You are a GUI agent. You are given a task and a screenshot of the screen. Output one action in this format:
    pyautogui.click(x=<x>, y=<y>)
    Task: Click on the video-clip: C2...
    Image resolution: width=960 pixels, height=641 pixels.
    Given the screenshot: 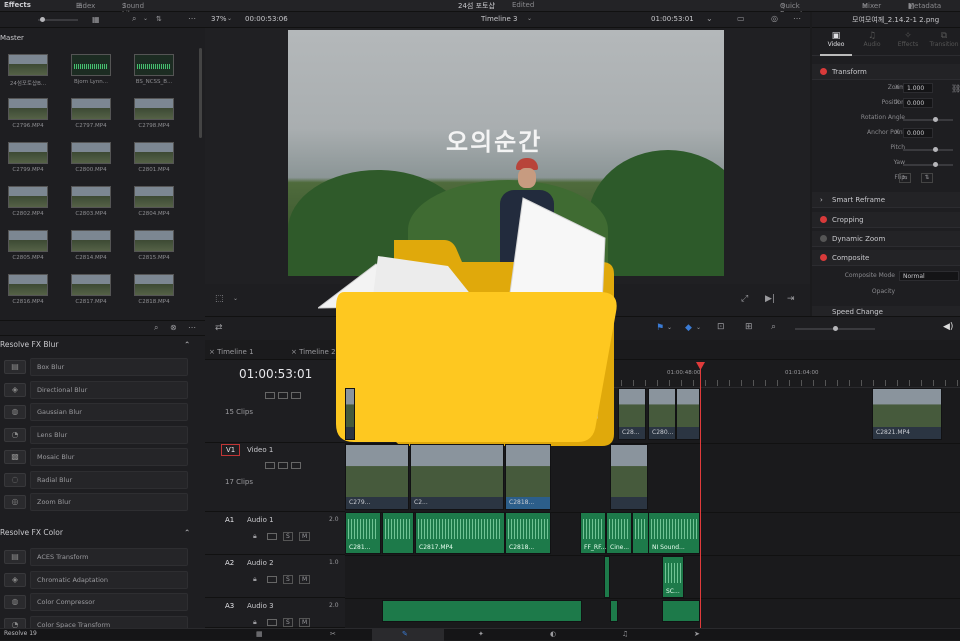 What is the action you would take?
    pyautogui.click(x=457, y=477)
    